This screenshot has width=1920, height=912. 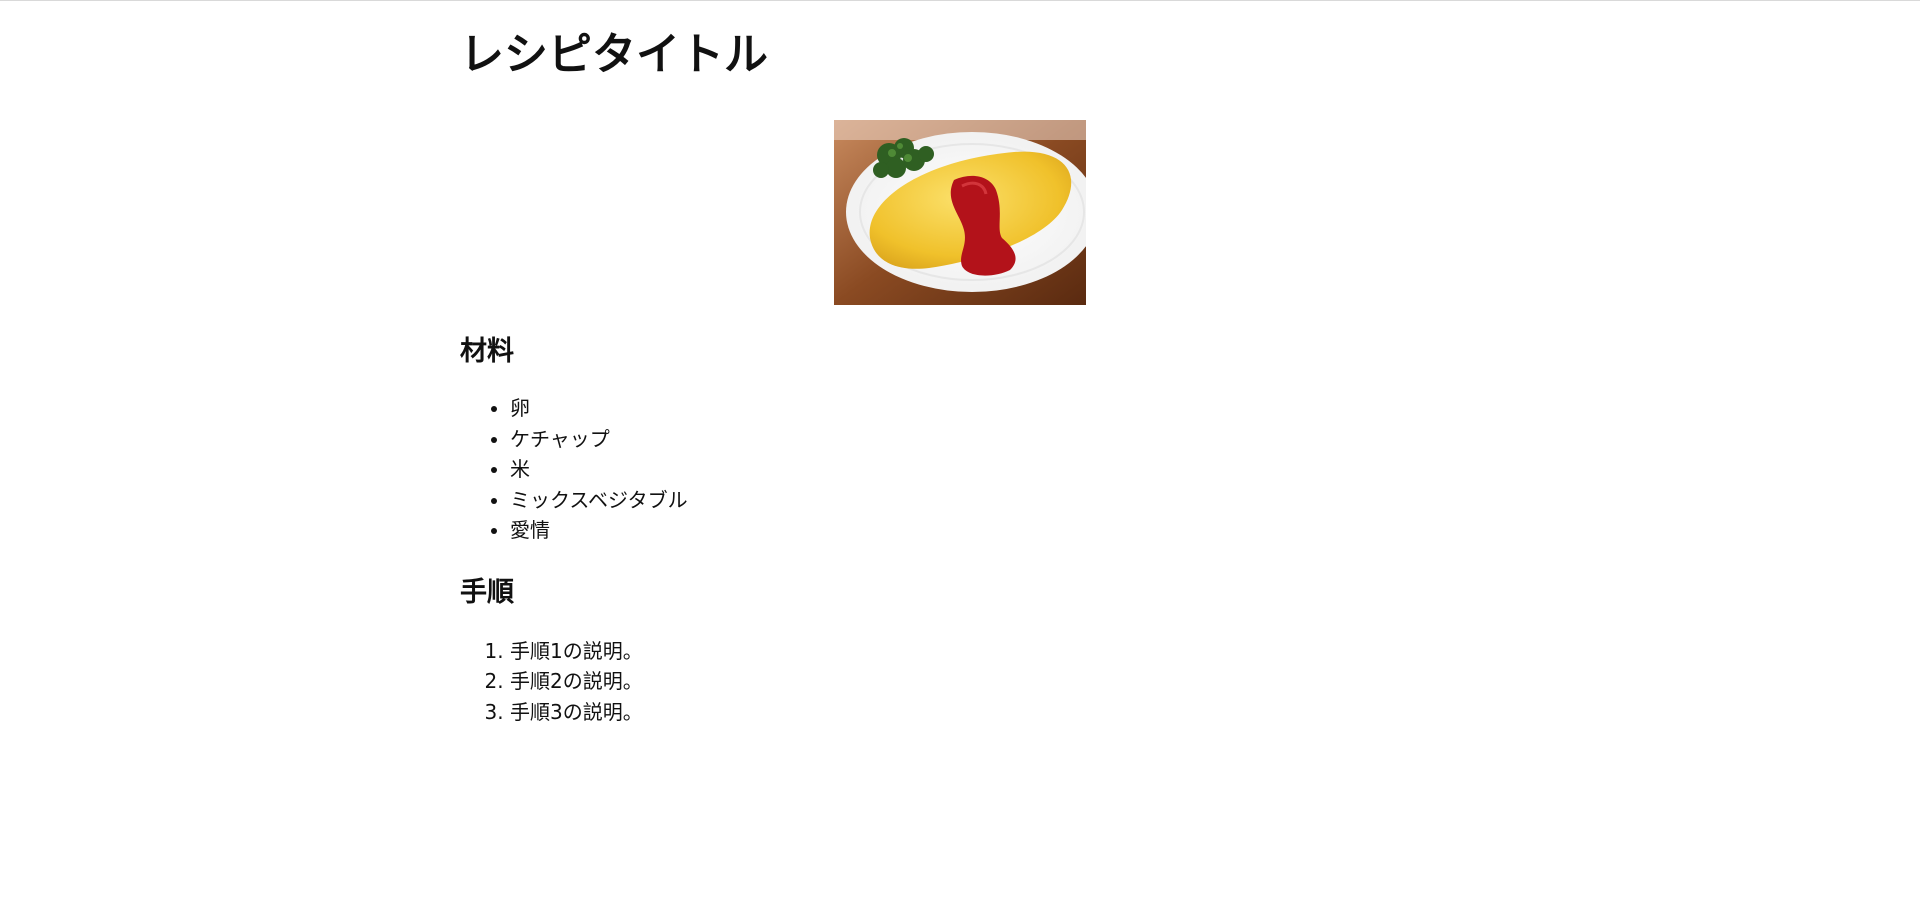 I want to click on omelette-rice-photo, so click(x=960, y=212).